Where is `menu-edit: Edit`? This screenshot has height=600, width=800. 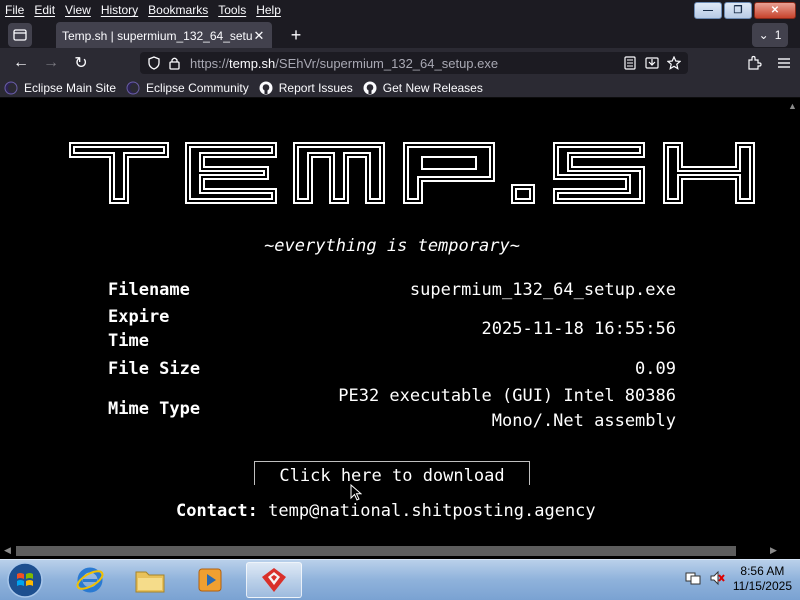 menu-edit: Edit is located at coordinates (44, 10).